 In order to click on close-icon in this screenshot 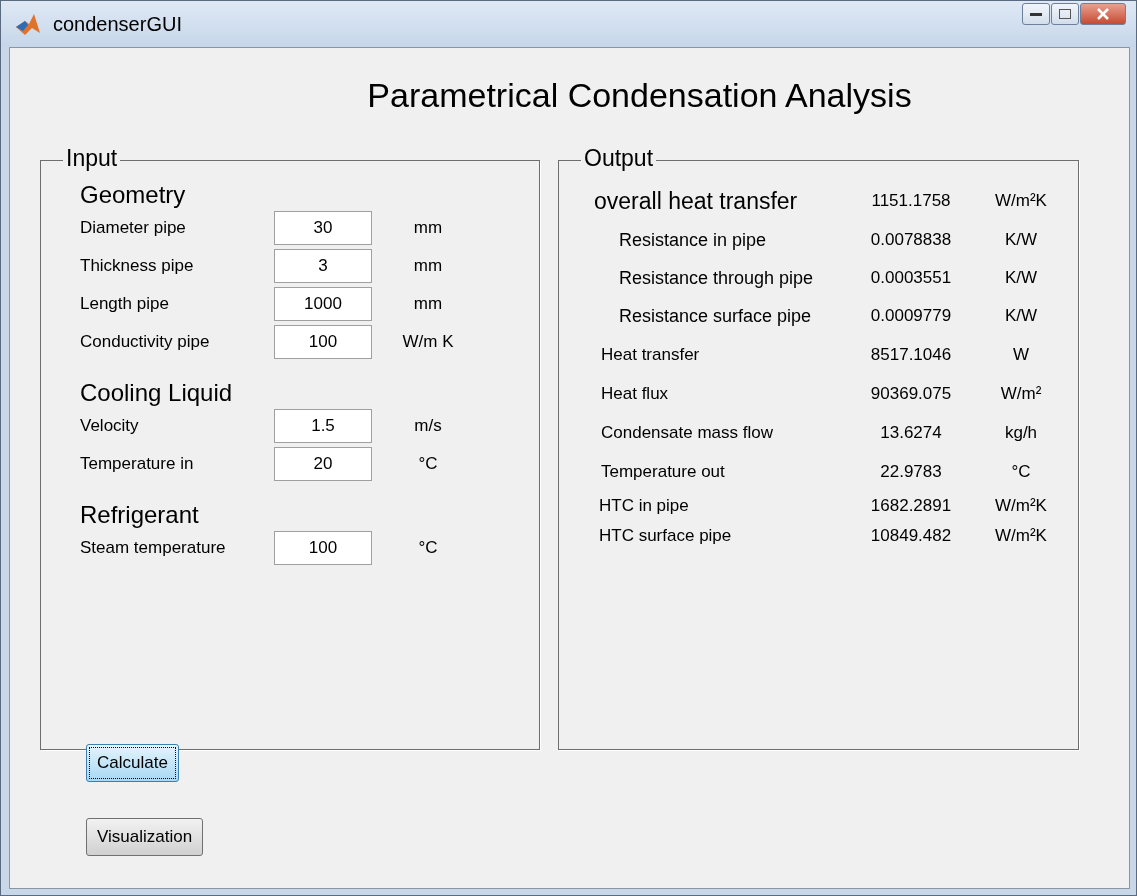, I will do `click(1103, 14)`.